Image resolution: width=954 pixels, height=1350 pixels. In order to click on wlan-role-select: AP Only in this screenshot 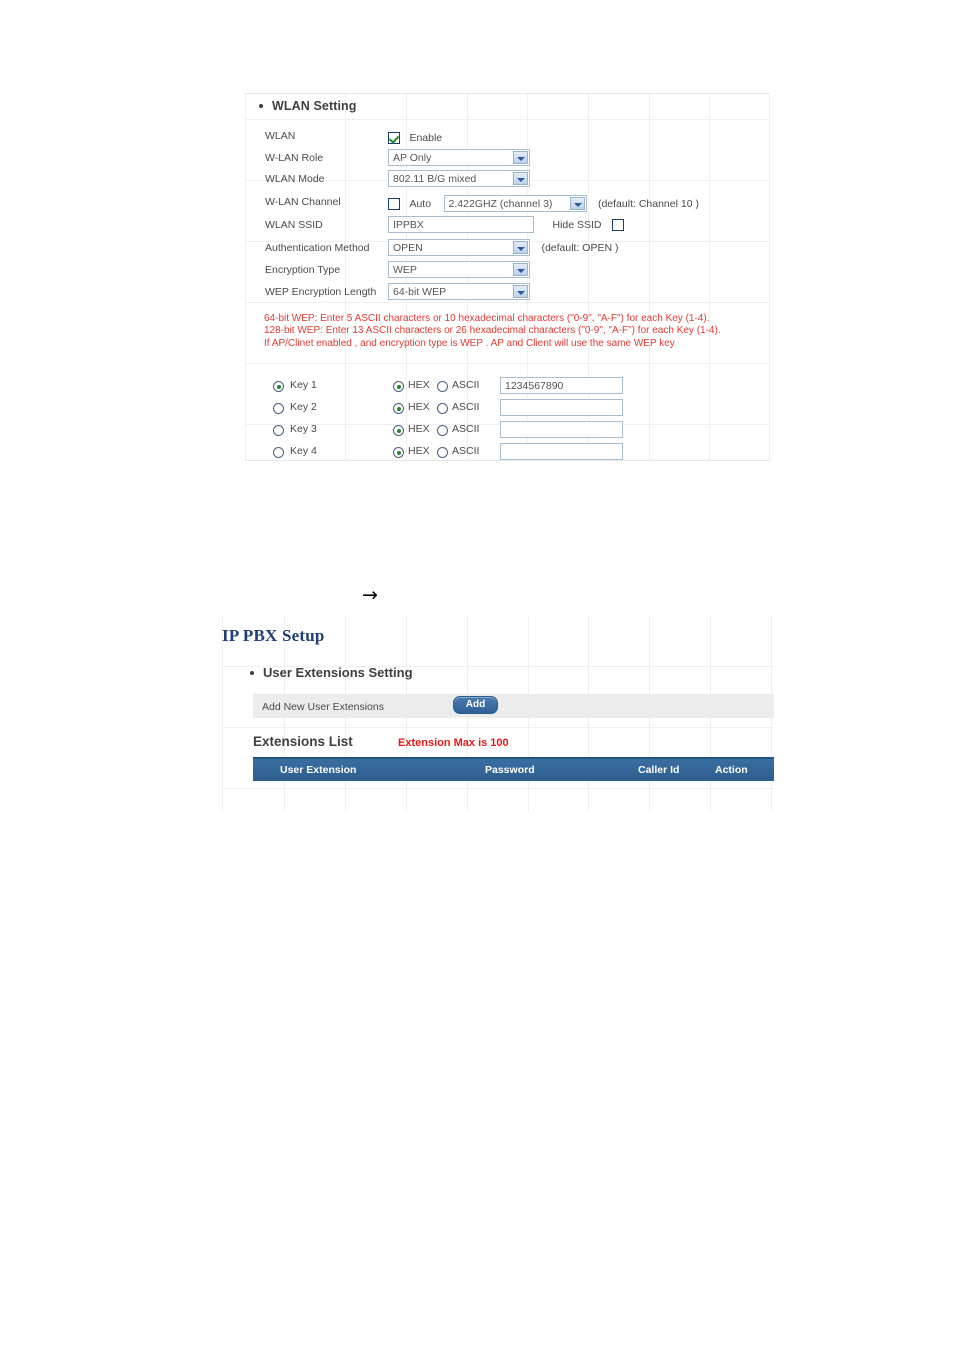, I will do `click(459, 158)`.